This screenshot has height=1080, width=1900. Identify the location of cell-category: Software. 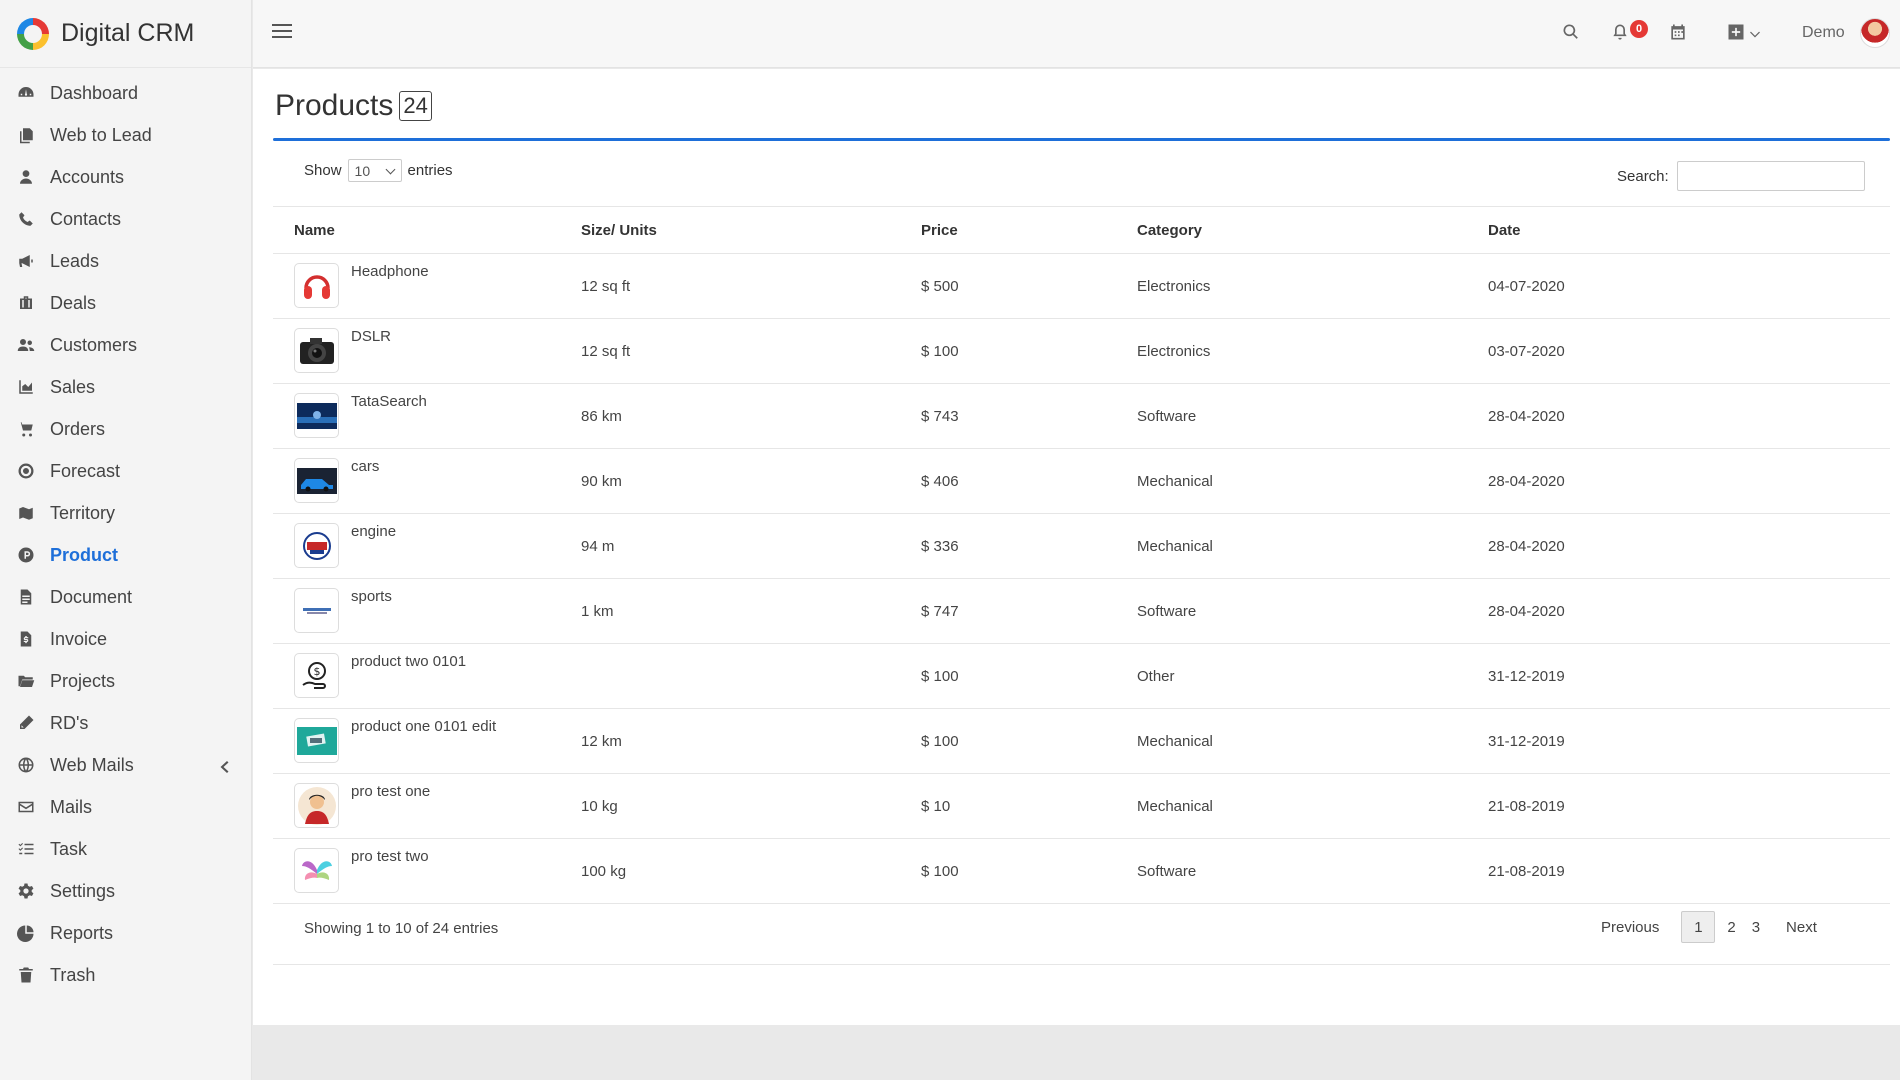
(1291, 871).